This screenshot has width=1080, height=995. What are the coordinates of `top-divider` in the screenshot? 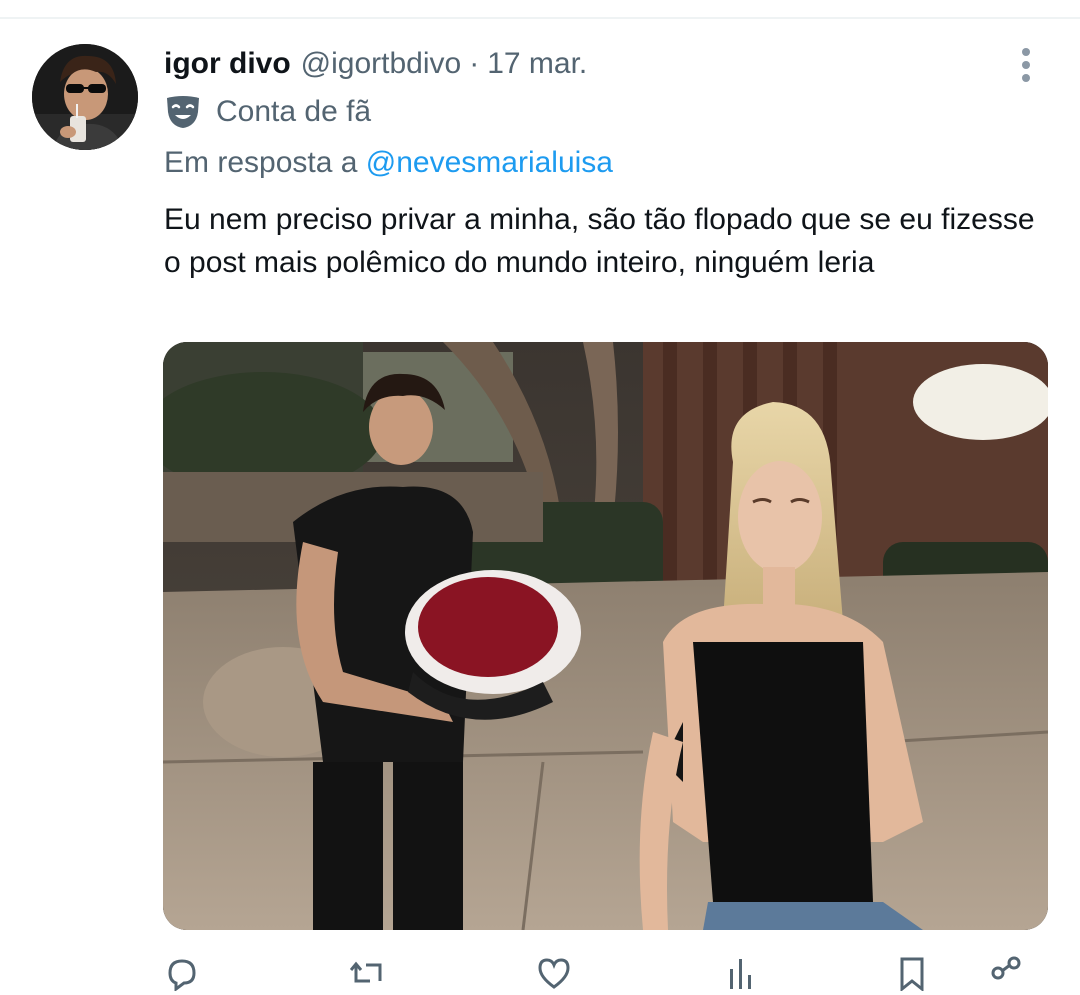 It's located at (540, 18).